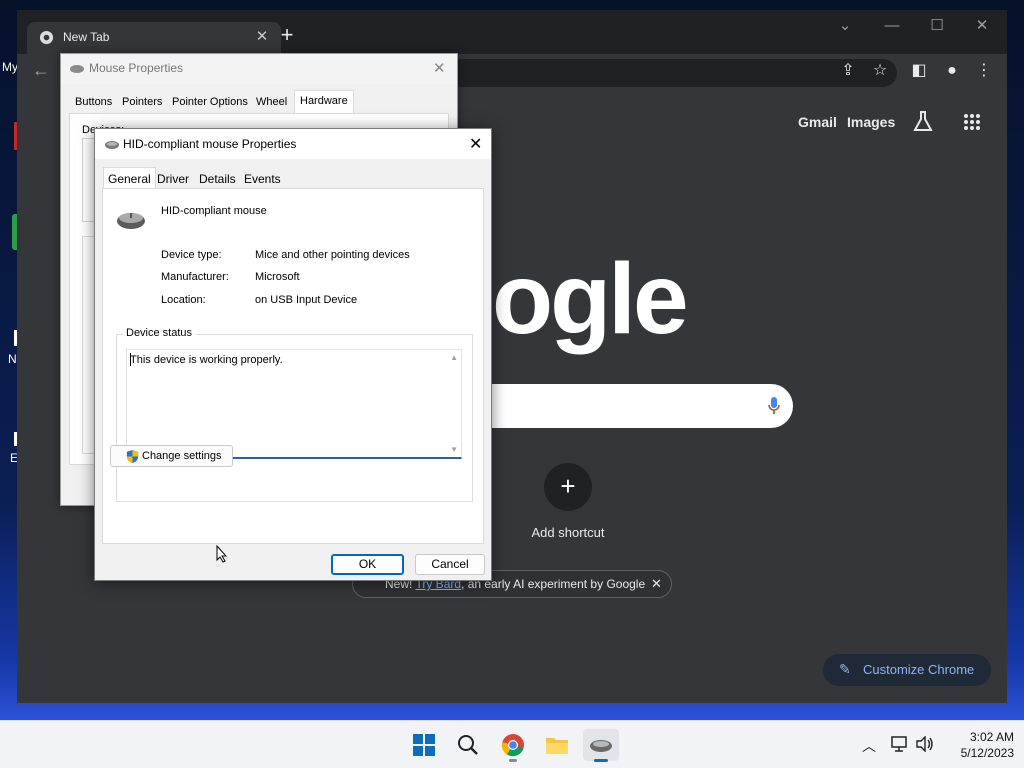 The width and height of the screenshot is (1024, 768). What do you see at coordinates (774, 406) in the screenshot?
I see `microphone-icon` at bounding box center [774, 406].